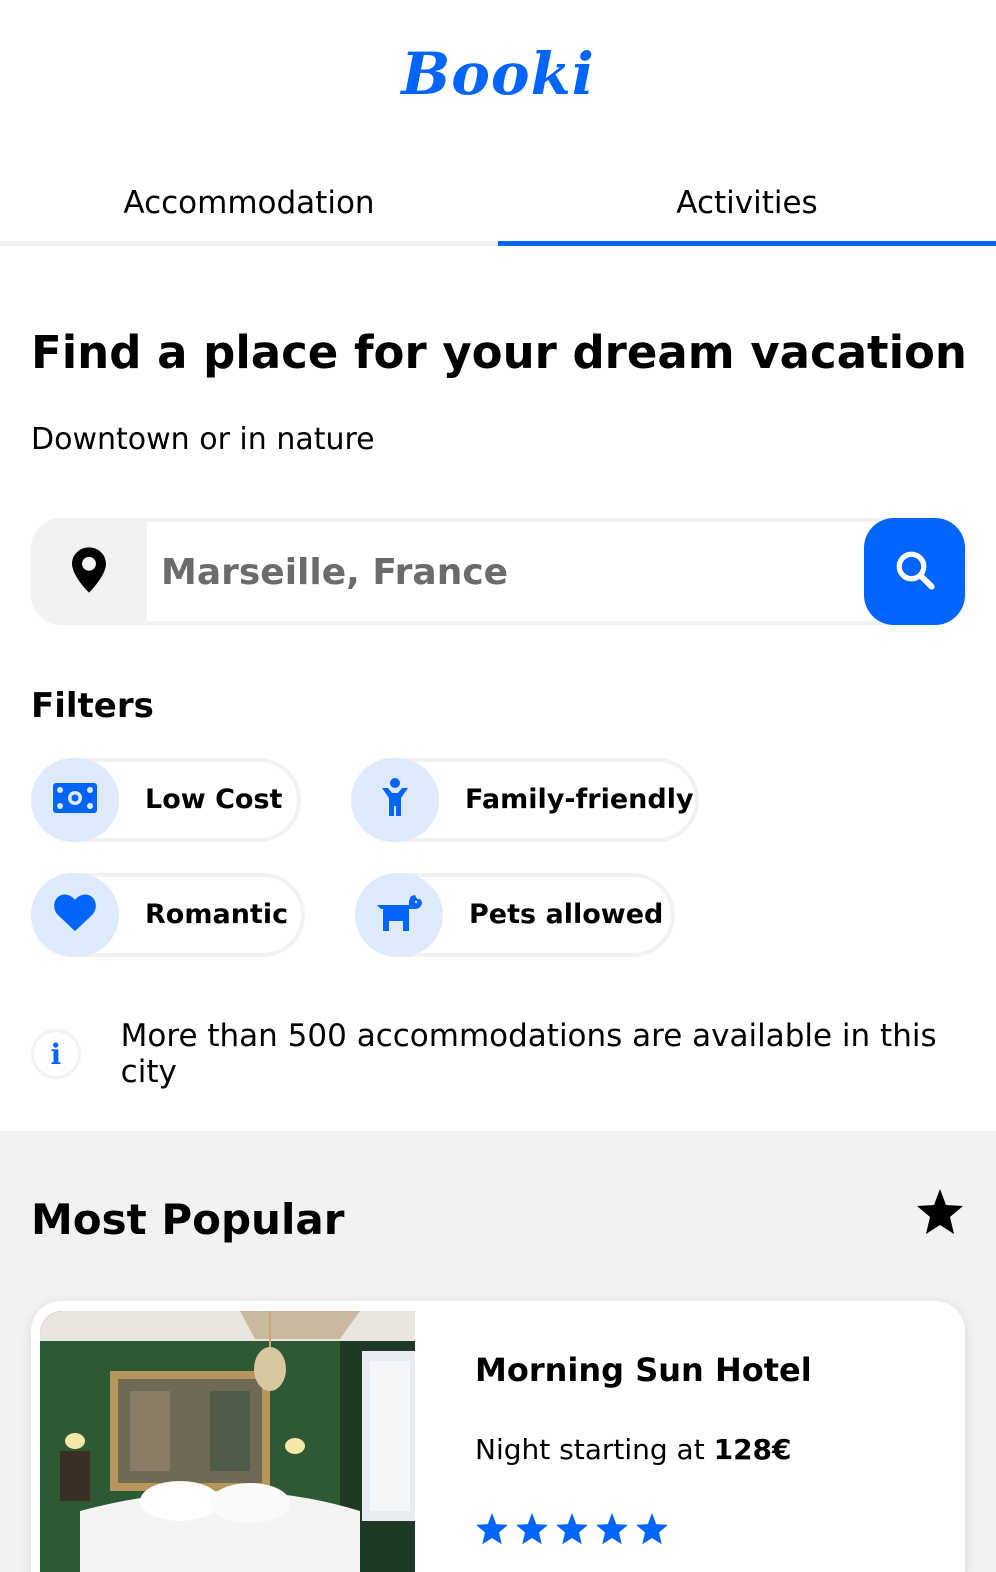 The height and width of the screenshot is (1572, 996). I want to click on search-icon, so click(915, 572).